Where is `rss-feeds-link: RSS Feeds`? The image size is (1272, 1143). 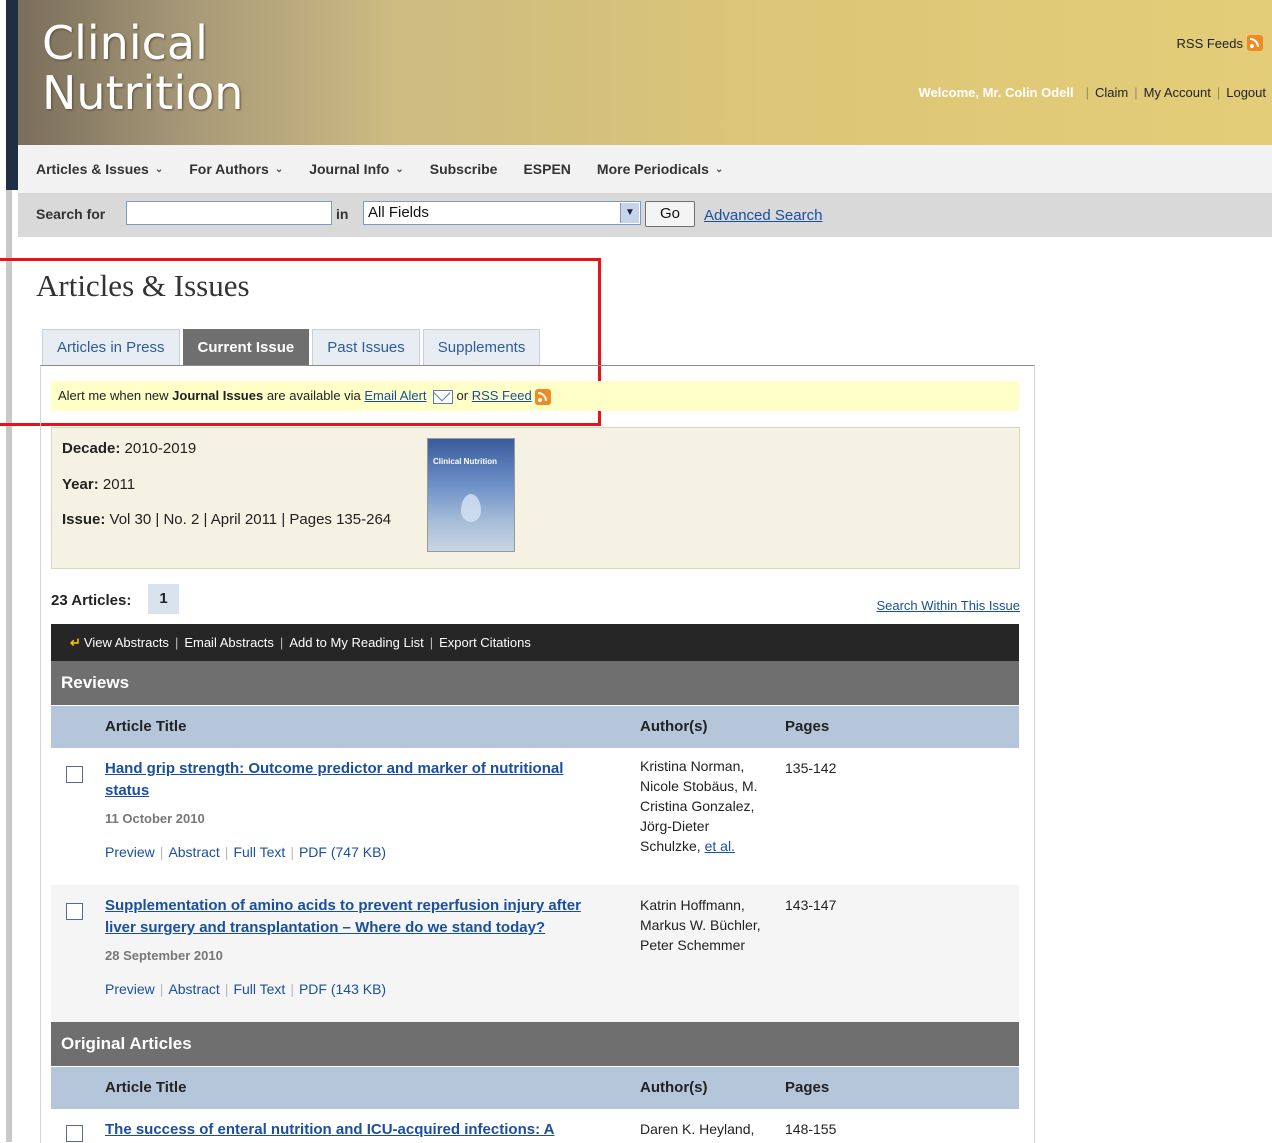 rss-feeds-link: RSS Feeds is located at coordinates (1220, 43).